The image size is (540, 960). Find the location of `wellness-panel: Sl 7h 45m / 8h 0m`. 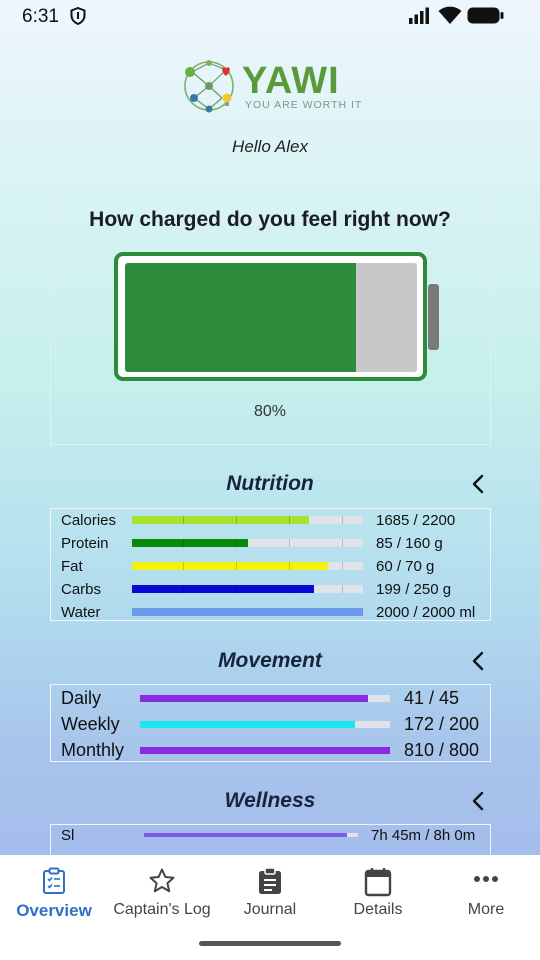

wellness-panel: Sl 7h 45m / 8h 0m is located at coordinates (270, 839).